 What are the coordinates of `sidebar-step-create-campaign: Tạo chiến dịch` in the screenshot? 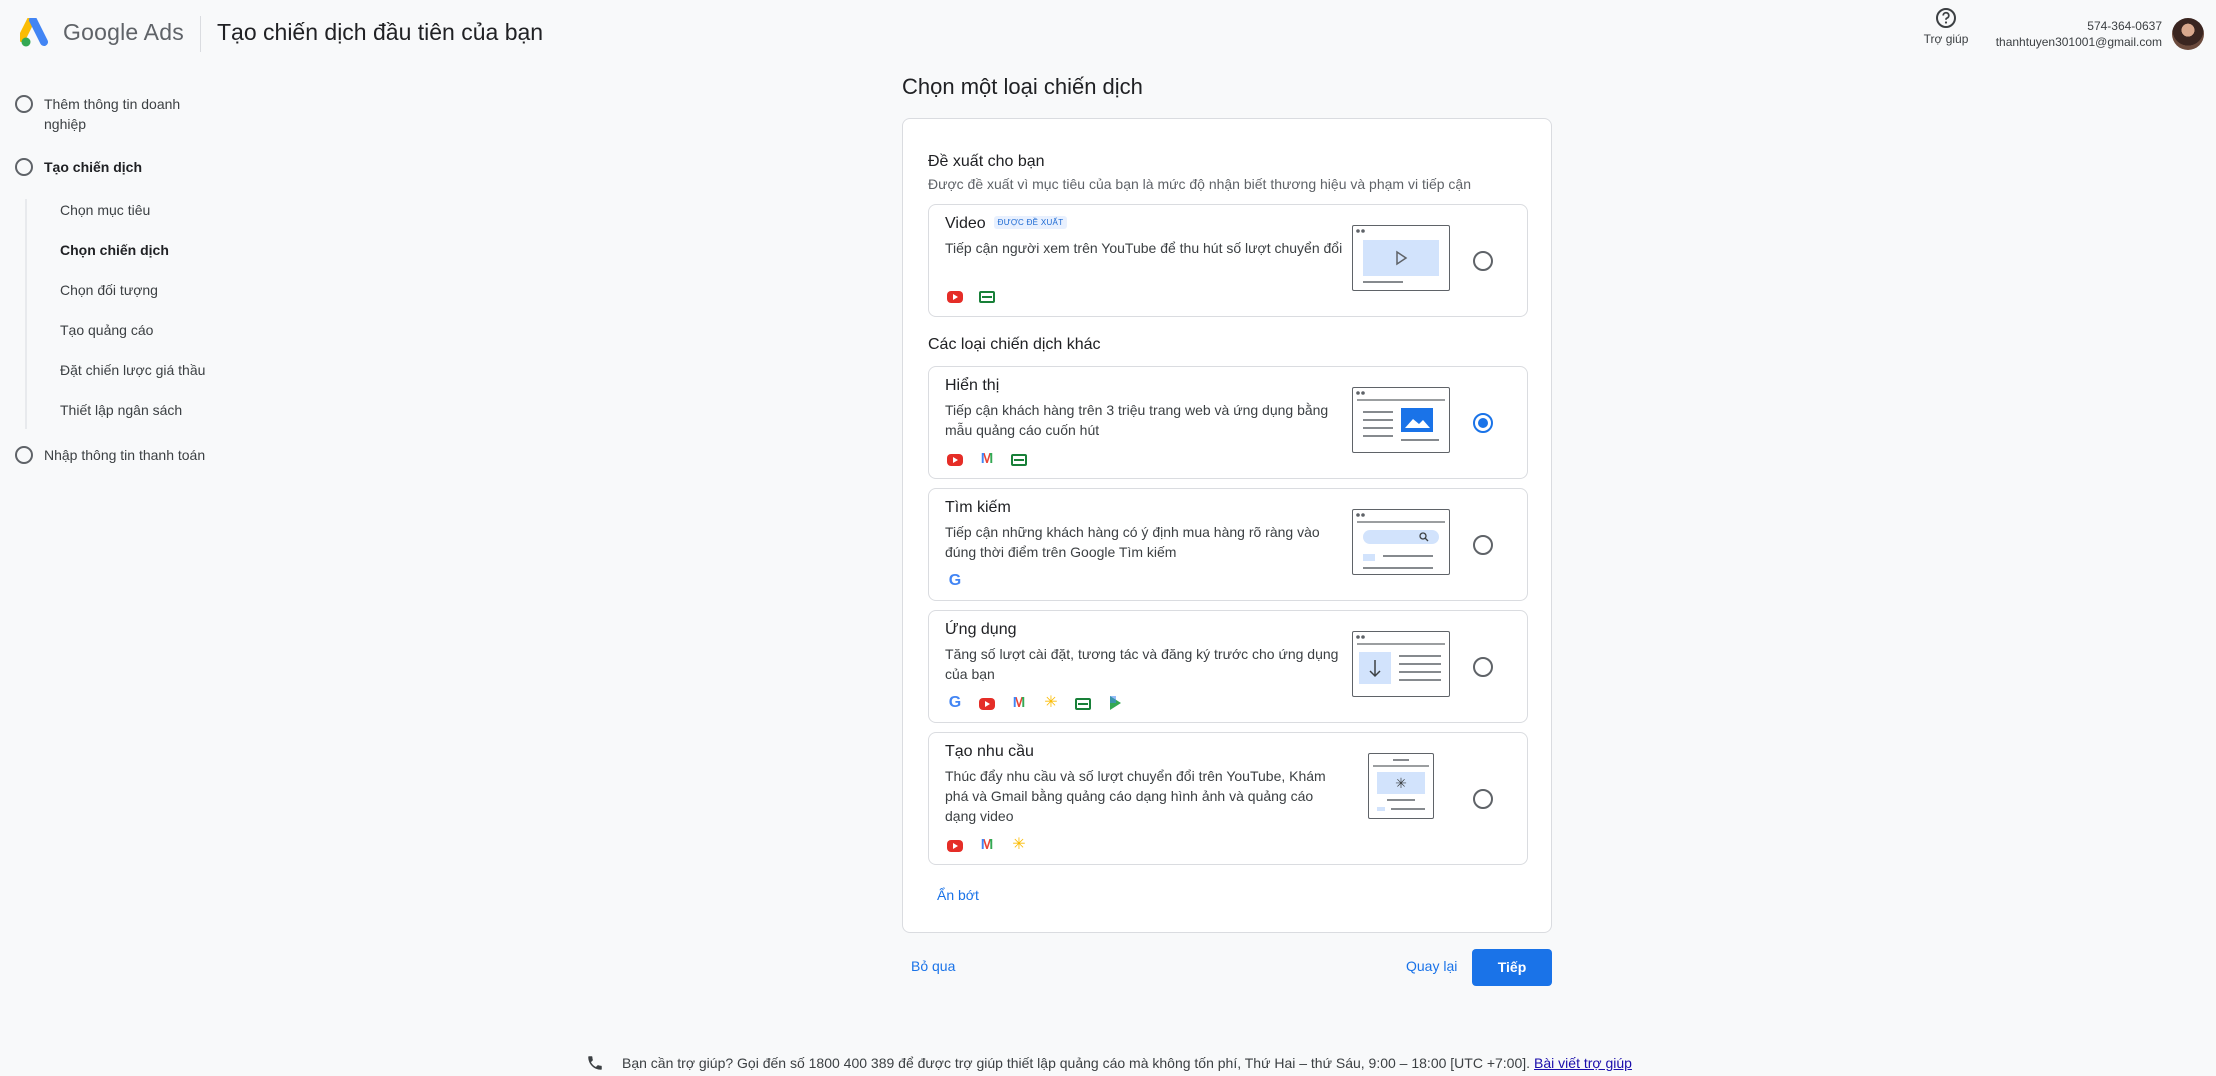 It's located at (109, 167).